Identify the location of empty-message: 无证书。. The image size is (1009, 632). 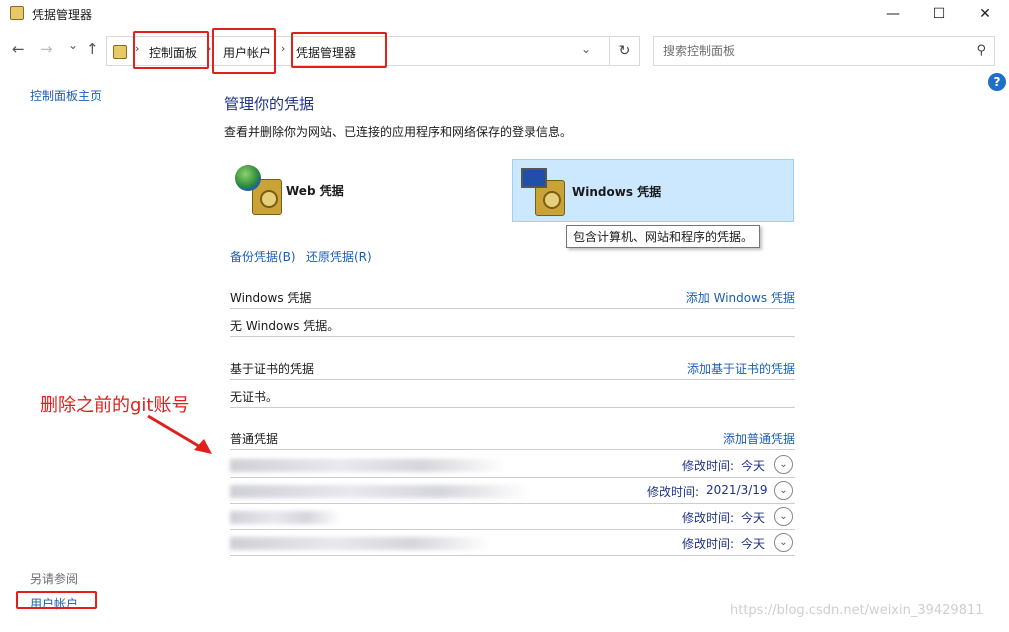
(254, 397).